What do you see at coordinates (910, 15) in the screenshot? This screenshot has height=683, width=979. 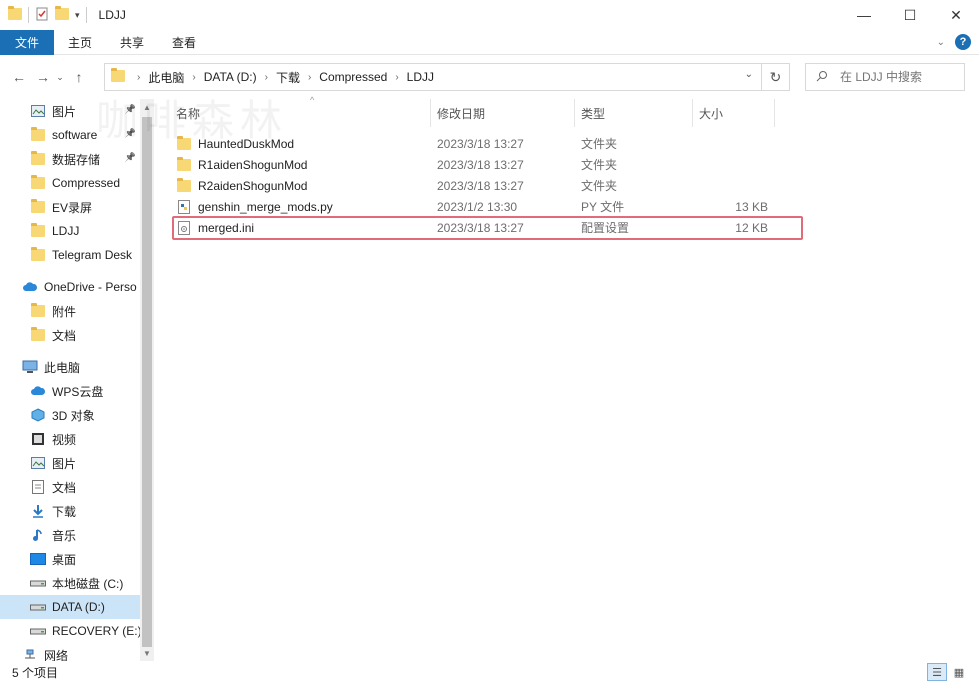 I see `maximize-button: ☐` at bounding box center [910, 15].